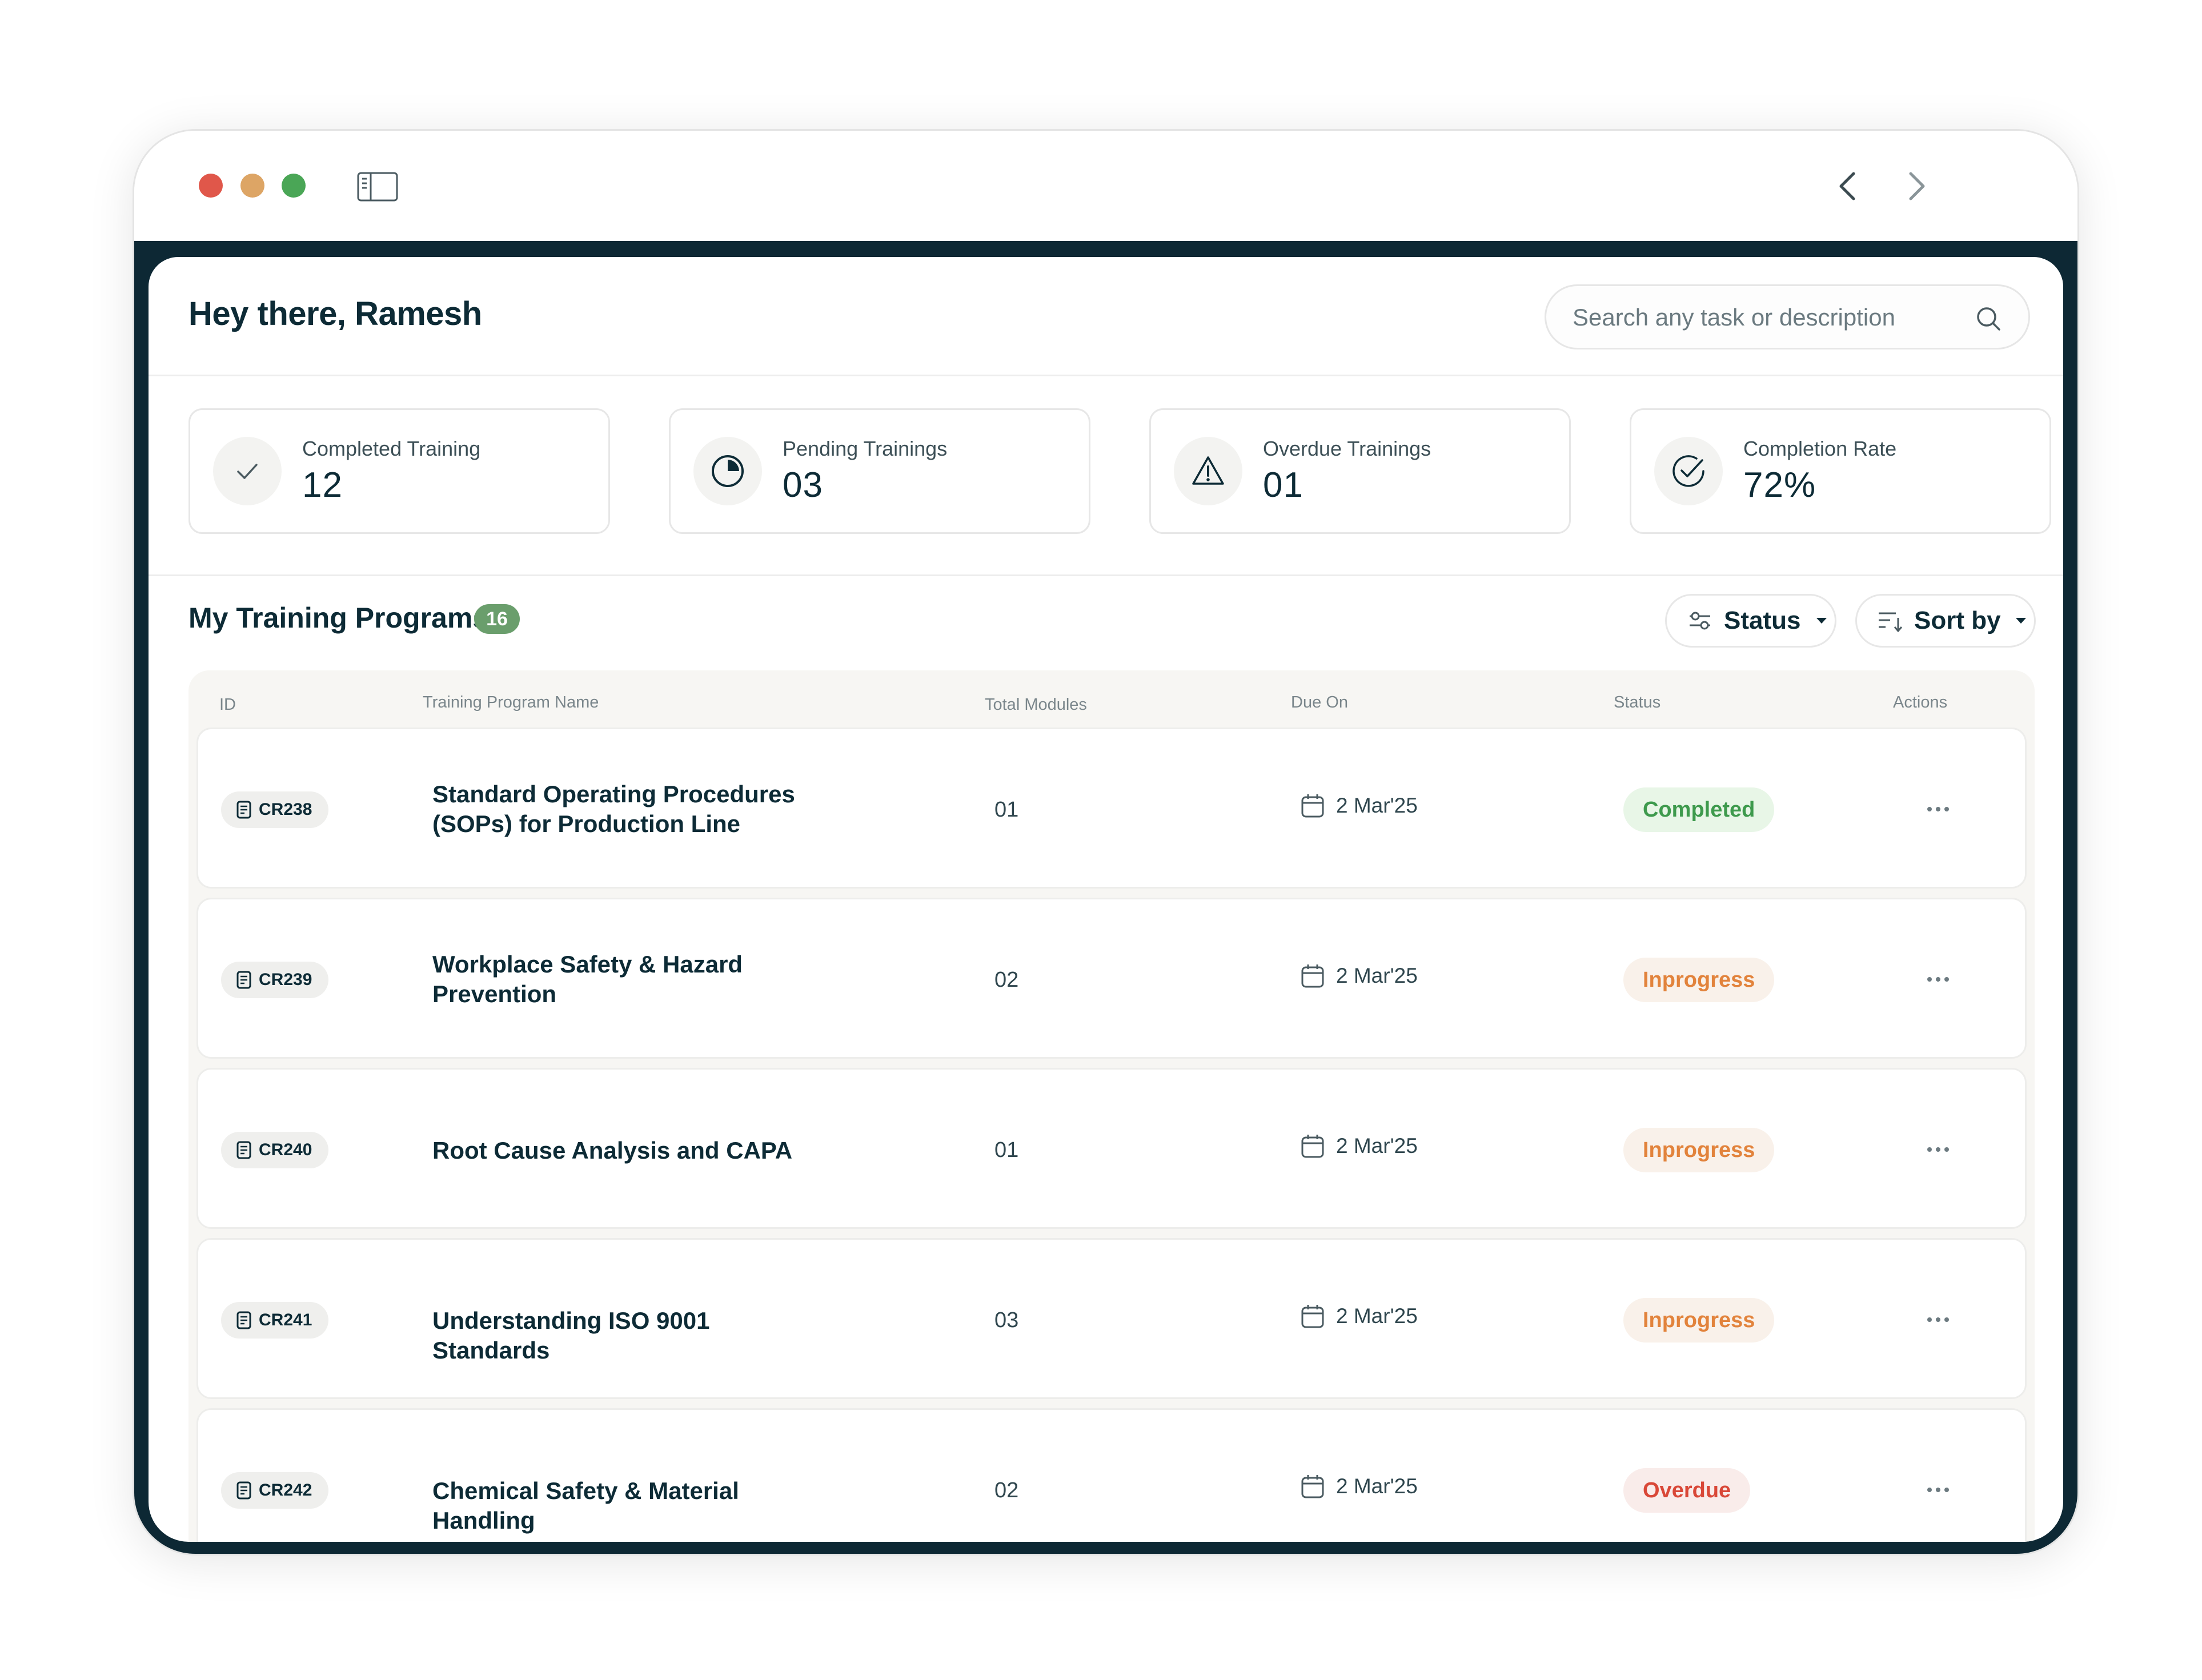  I want to click on stat-value: 03, so click(803, 485).